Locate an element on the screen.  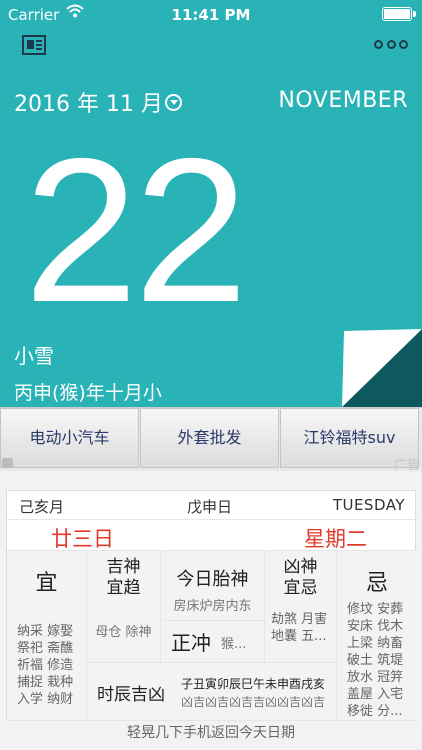
day-ganzhi: 戊申日 is located at coordinates (210, 507).